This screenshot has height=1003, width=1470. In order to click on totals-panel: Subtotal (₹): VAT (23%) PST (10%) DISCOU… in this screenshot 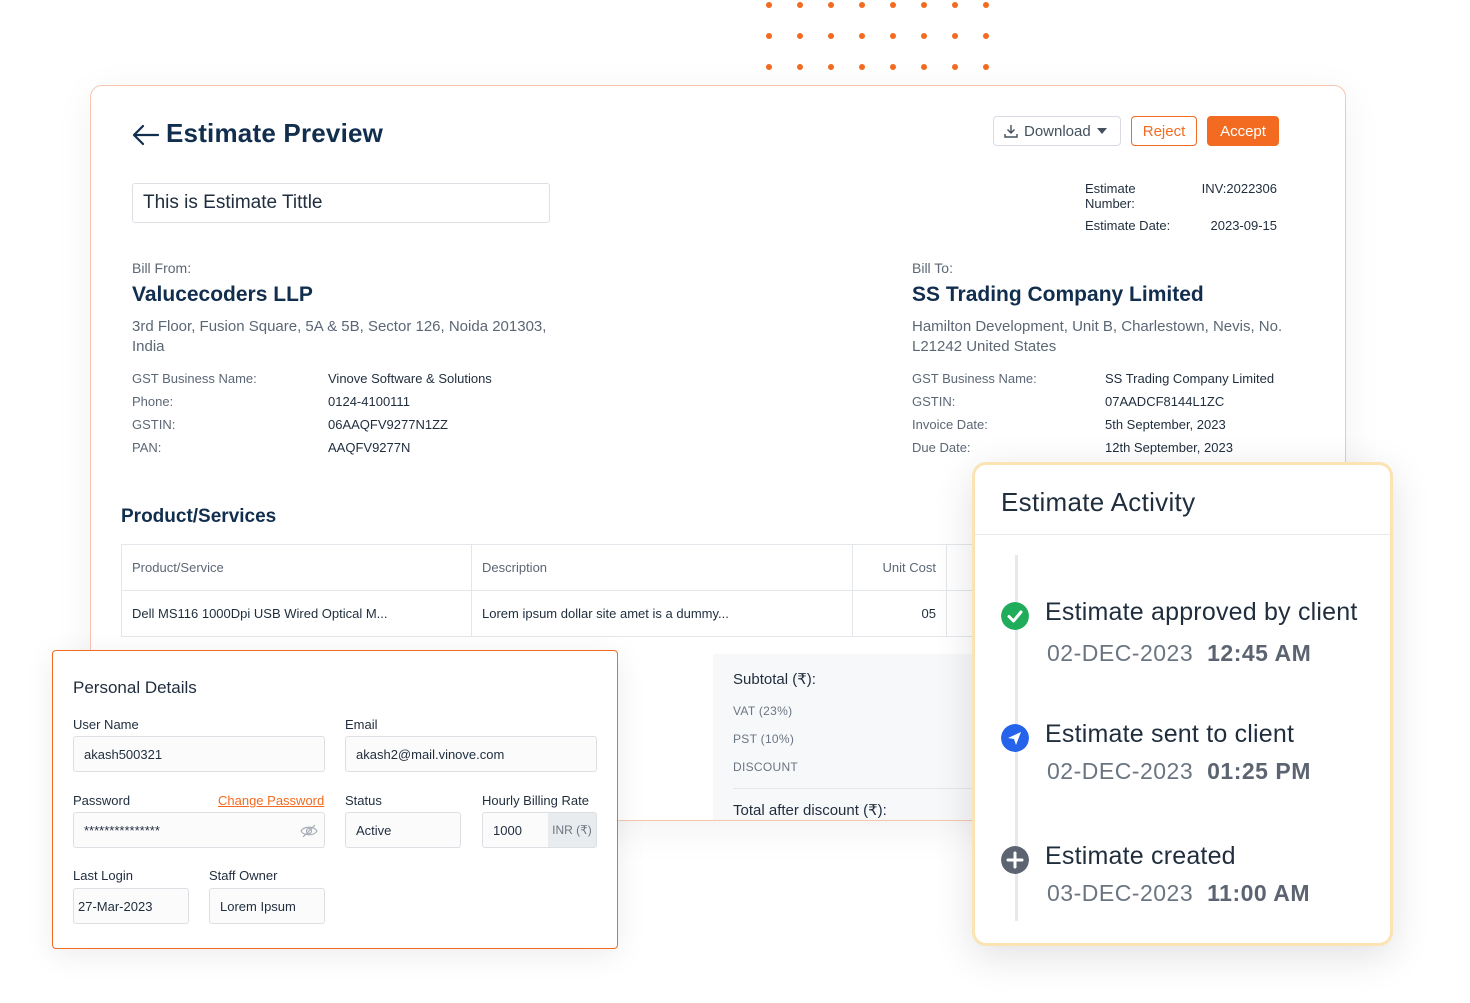, I will do `click(853, 737)`.